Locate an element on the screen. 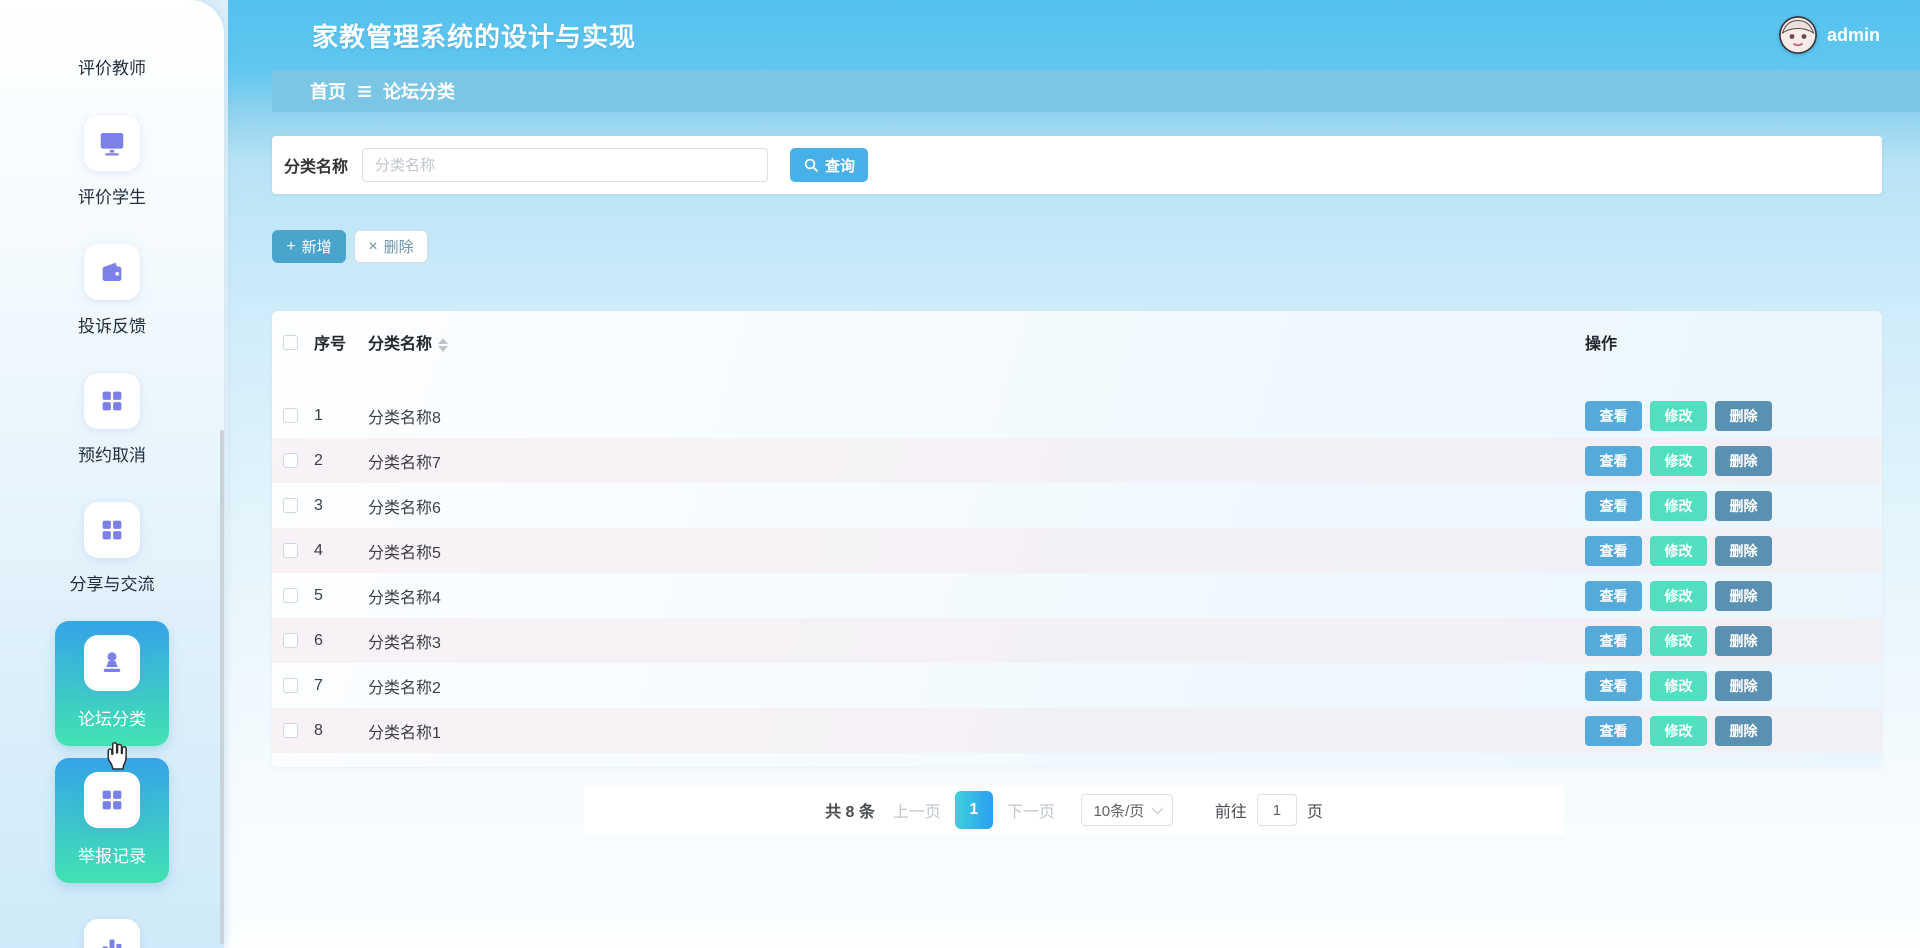 Image resolution: width=1920 pixels, height=948 pixels. wallet-icon is located at coordinates (112, 272).